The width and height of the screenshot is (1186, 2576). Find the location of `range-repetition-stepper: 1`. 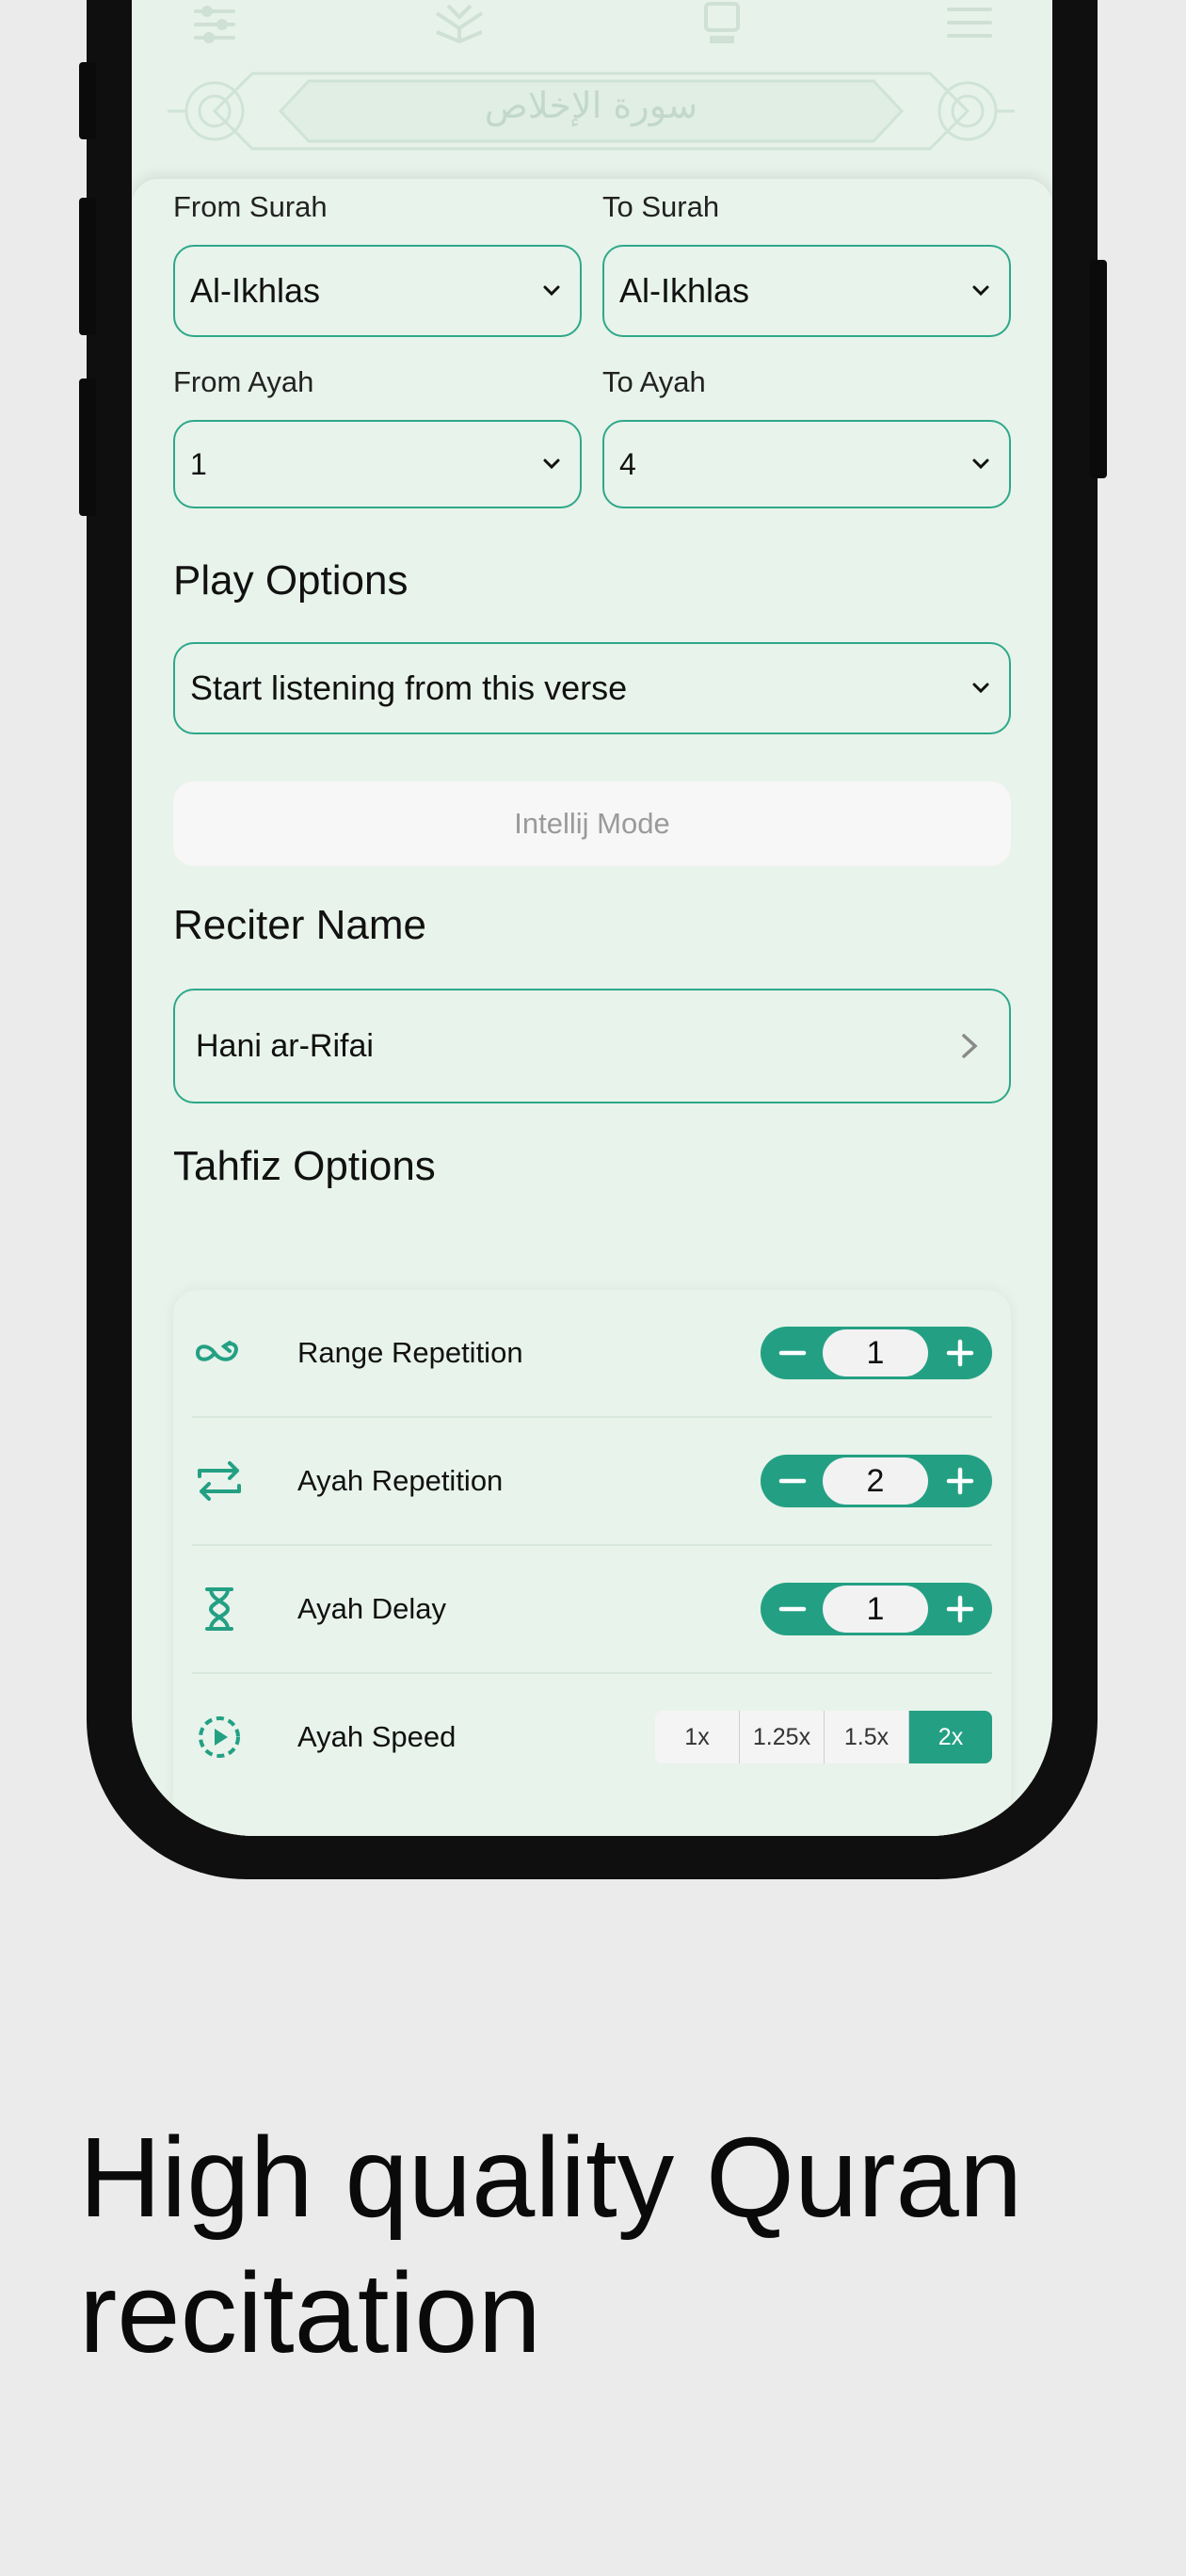

range-repetition-stepper: 1 is located at coordinates (876, 1353).